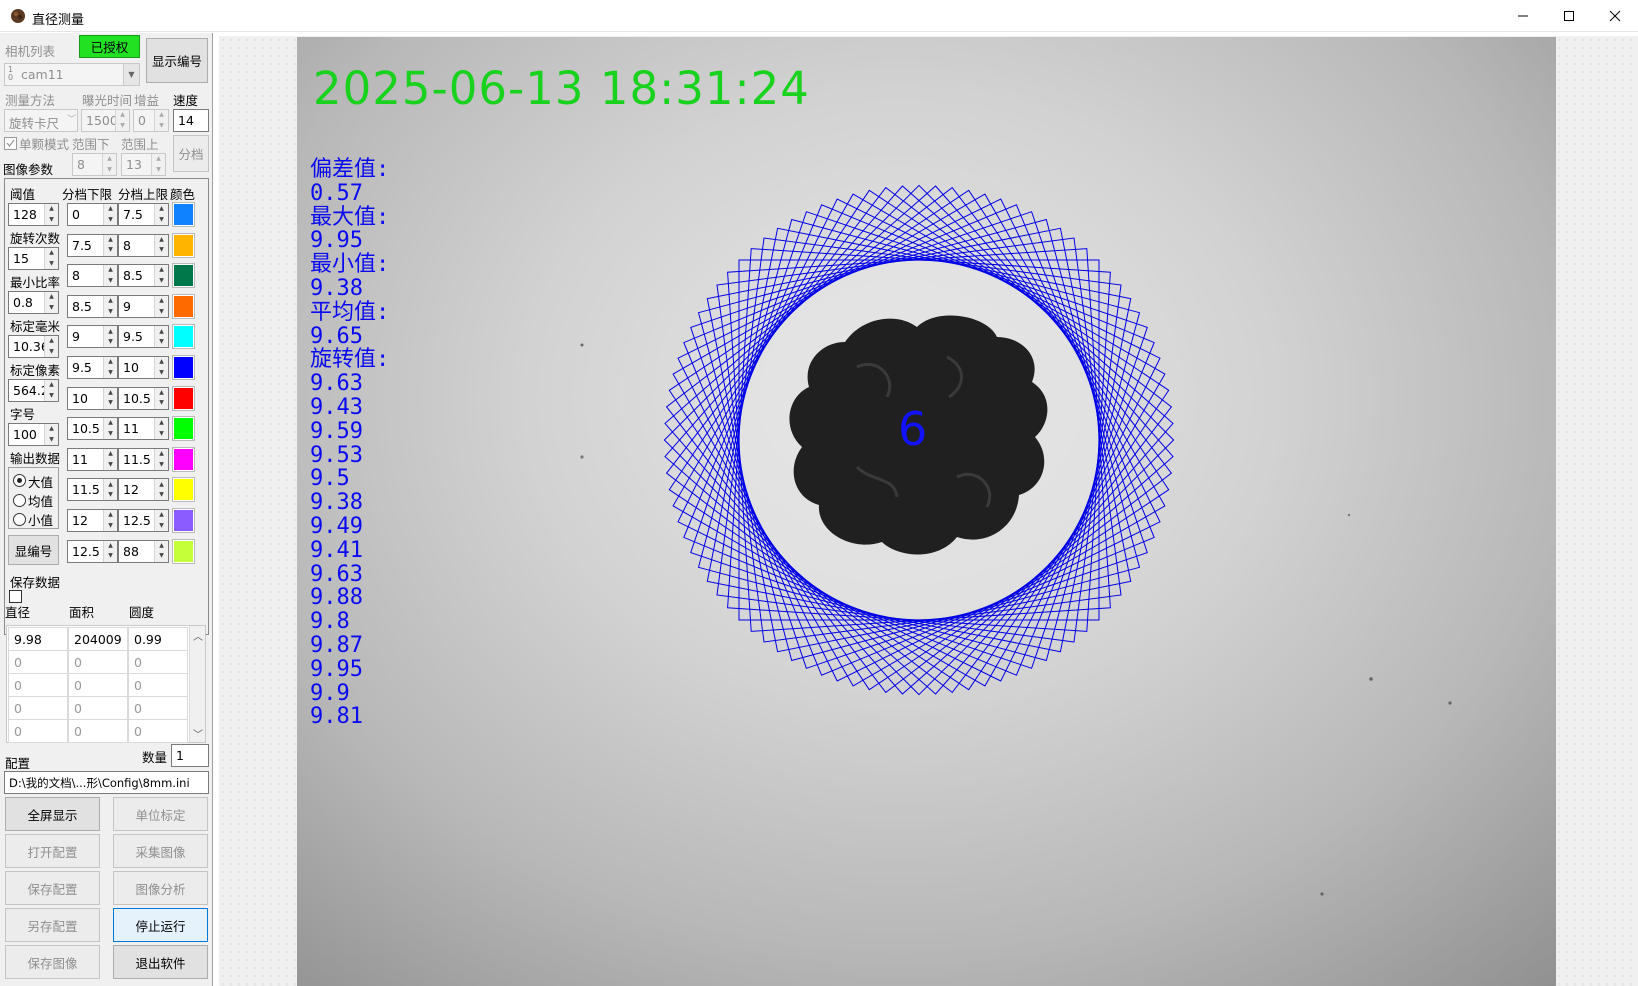 This screenshot has width=1638, height=986. I want to click on result-cell: 204009, so click(98, 639).